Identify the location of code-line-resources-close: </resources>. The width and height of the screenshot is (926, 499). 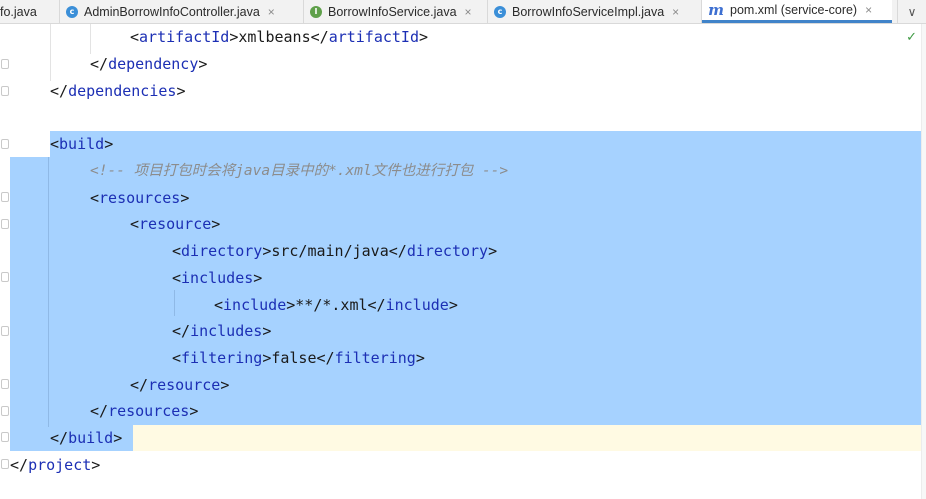
(144, 411).